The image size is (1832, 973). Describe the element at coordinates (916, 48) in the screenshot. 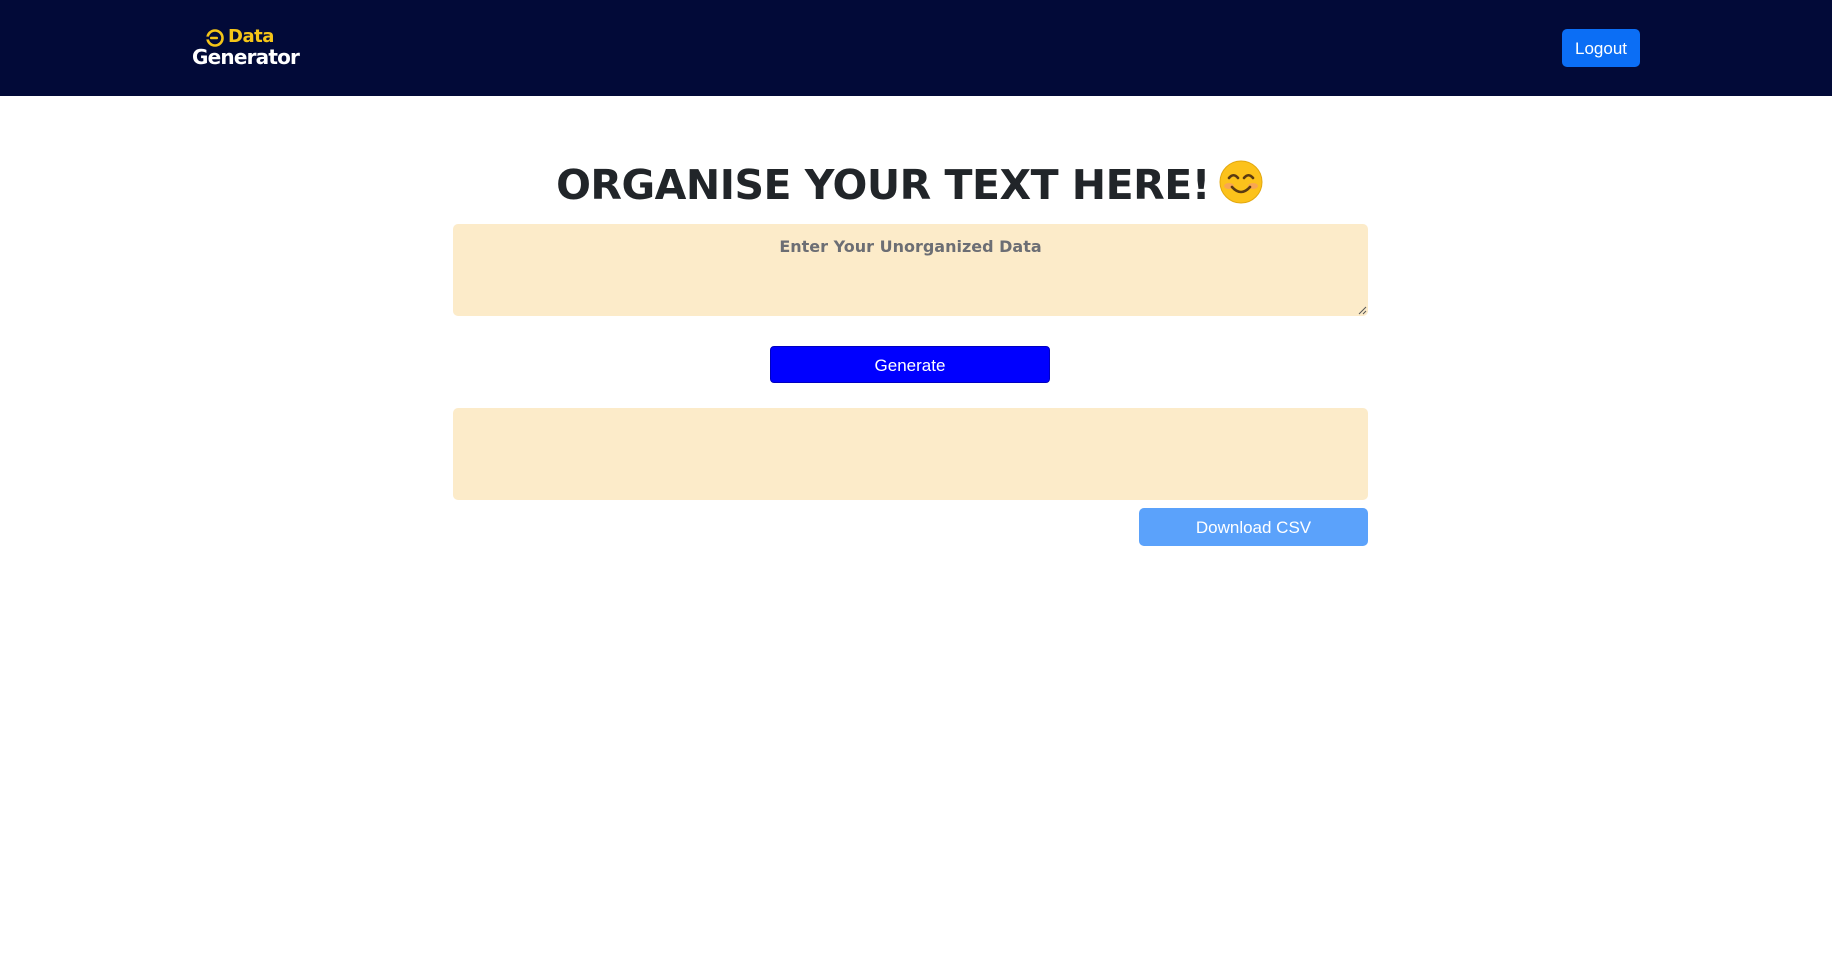

I see `top-navbar: Data Generator Logout` at that location.